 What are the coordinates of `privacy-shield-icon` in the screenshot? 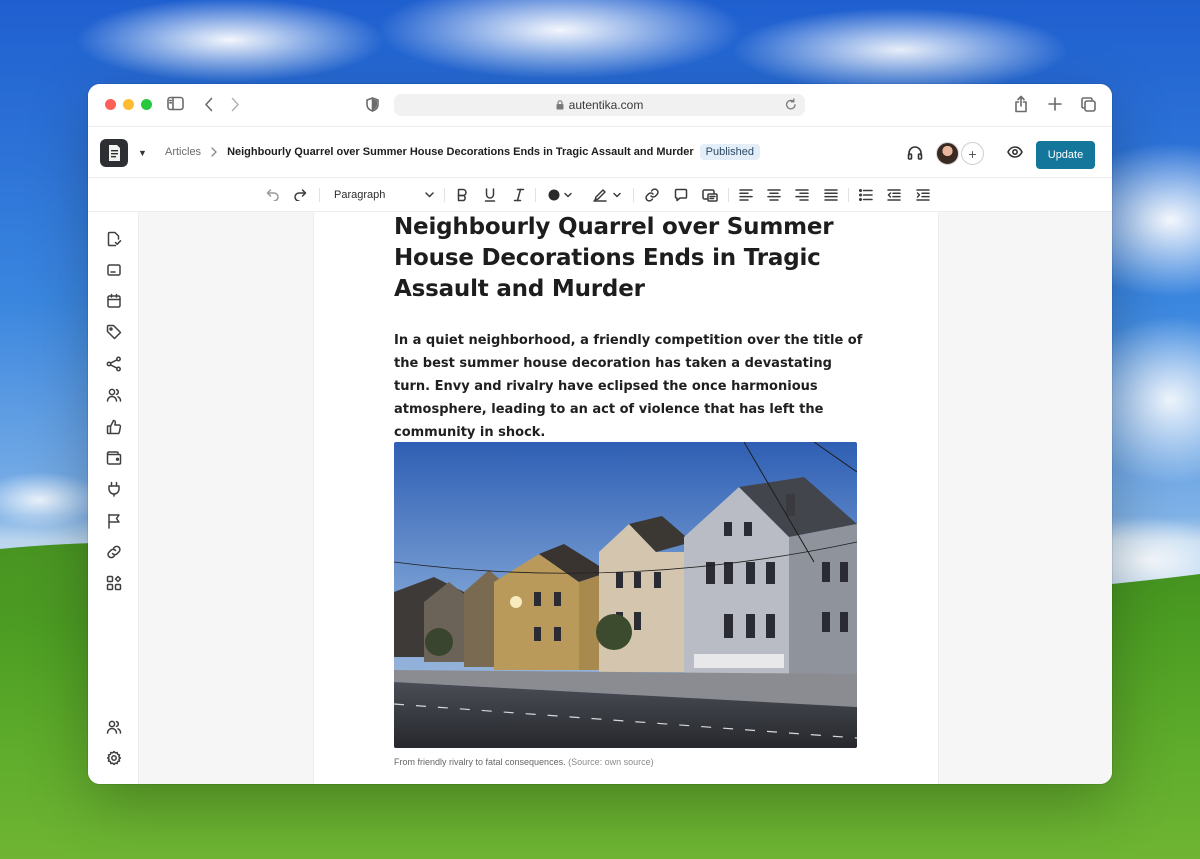 It's located at (372, 104).